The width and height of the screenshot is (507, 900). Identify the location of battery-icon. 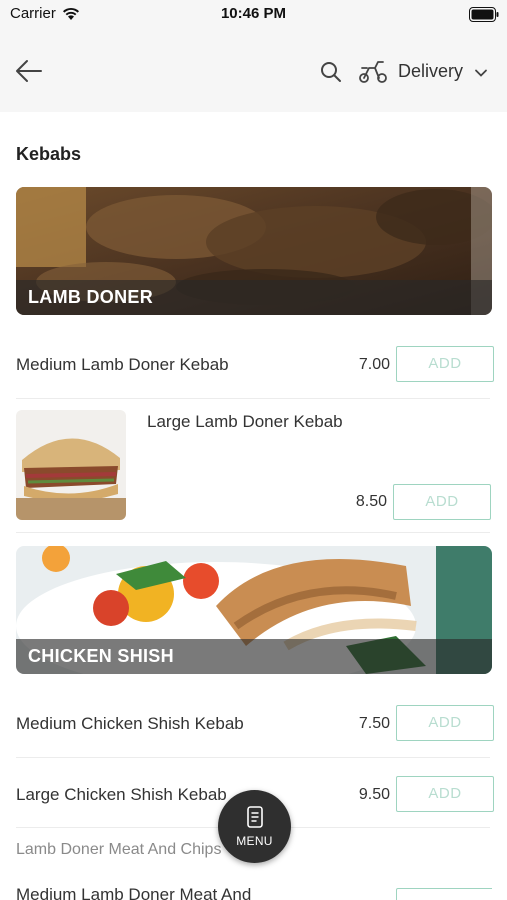
(484, 14).